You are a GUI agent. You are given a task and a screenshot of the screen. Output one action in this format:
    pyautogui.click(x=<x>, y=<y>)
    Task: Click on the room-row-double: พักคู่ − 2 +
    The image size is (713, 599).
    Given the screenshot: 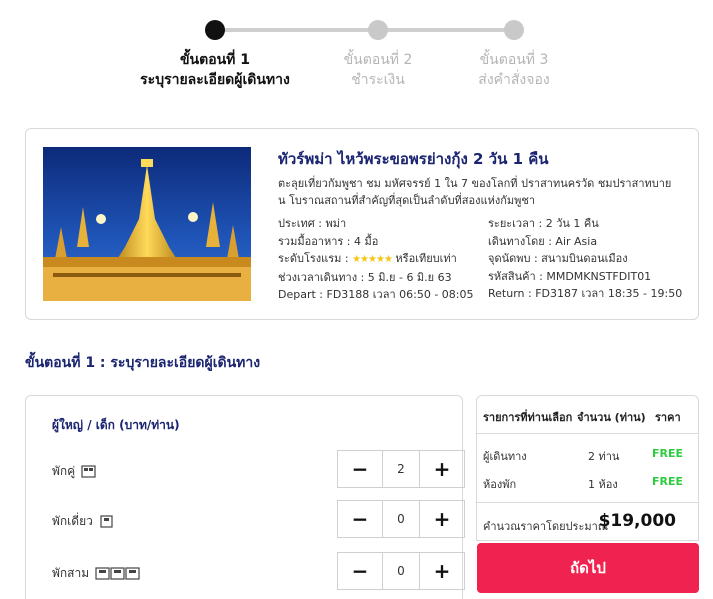 What is the action you would take?
    pyautogui.click(x=258, y=470)
    